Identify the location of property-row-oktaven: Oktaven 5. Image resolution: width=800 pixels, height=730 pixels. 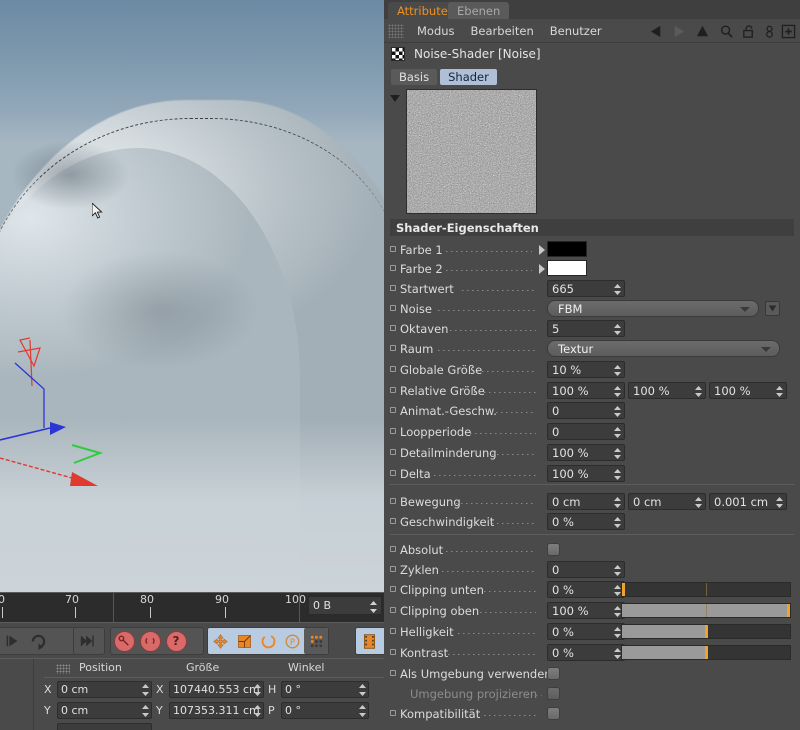
(592, 329).